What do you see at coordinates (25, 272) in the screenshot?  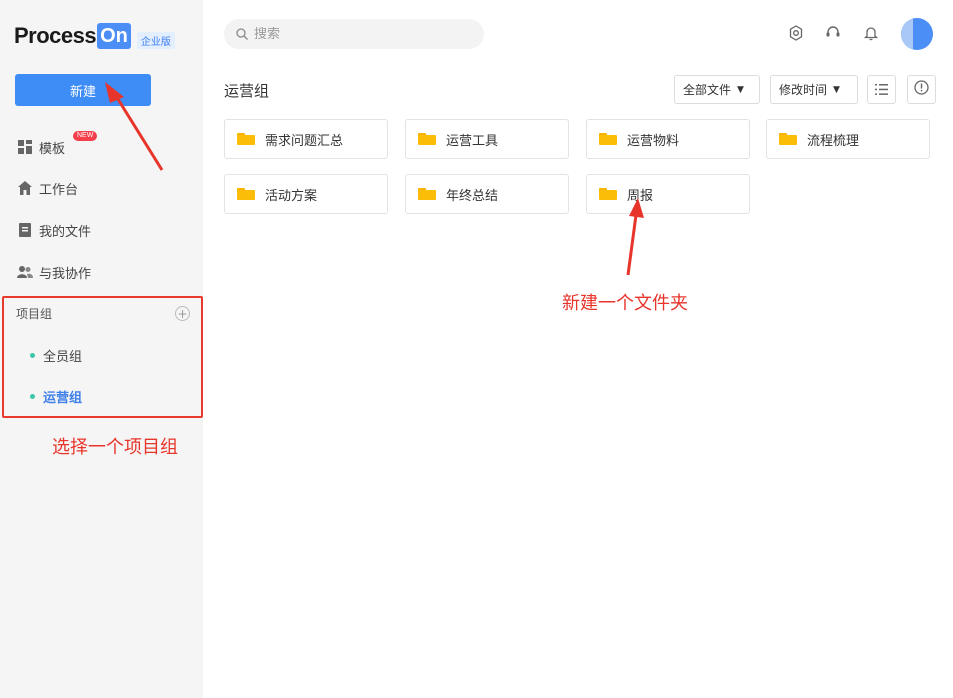 I see `collaborators-icon` at bounding box center [25, 272].